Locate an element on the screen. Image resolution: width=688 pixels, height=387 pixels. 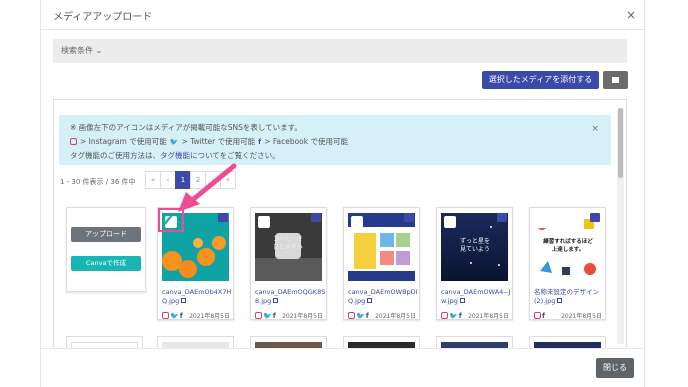
canva-create-button: Canvaで作成 is located at coordinates (106, 263).